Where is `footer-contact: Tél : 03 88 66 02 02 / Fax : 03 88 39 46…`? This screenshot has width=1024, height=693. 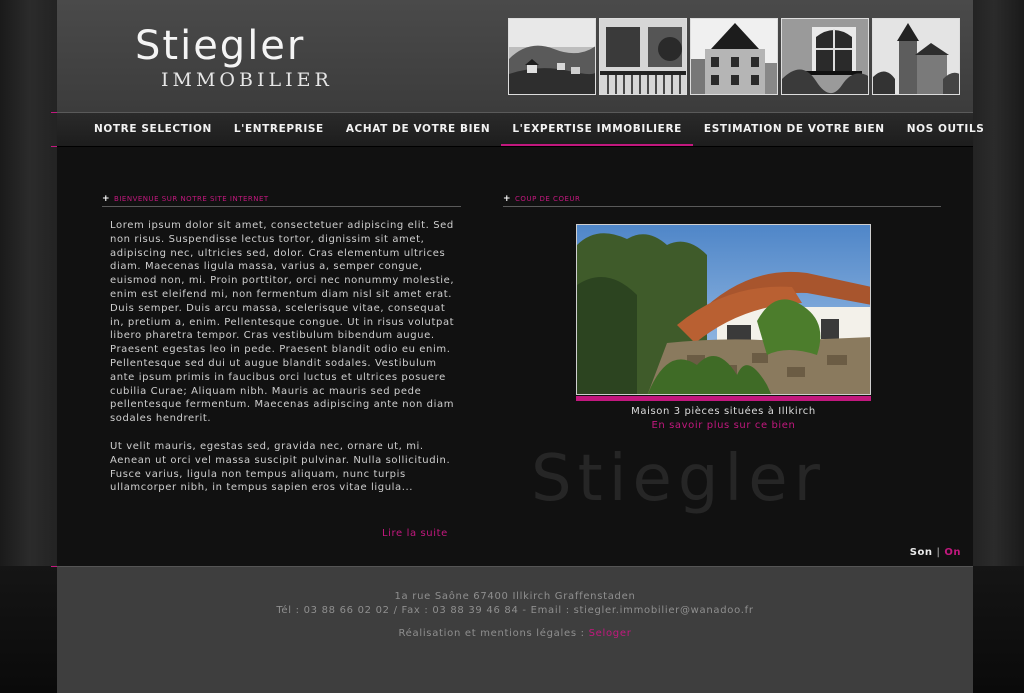 footer-contact: Tél : 03 88 66 02 02 / Fax : 03 88 39 46… is located at coordinates (515, 610).